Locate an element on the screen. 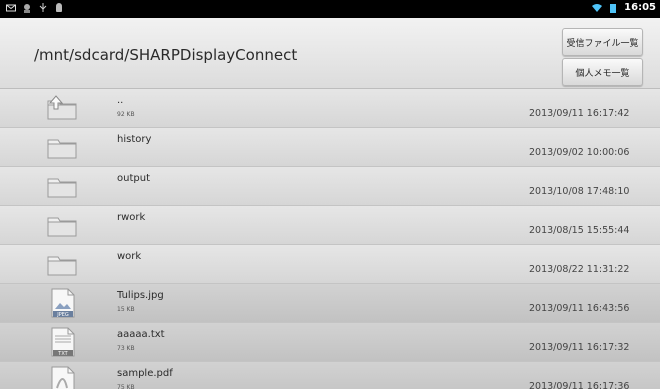 This screenshot has height=389, width=660. received-files-button: 受信ファイル一覧 is located at coordinates (602, 42).